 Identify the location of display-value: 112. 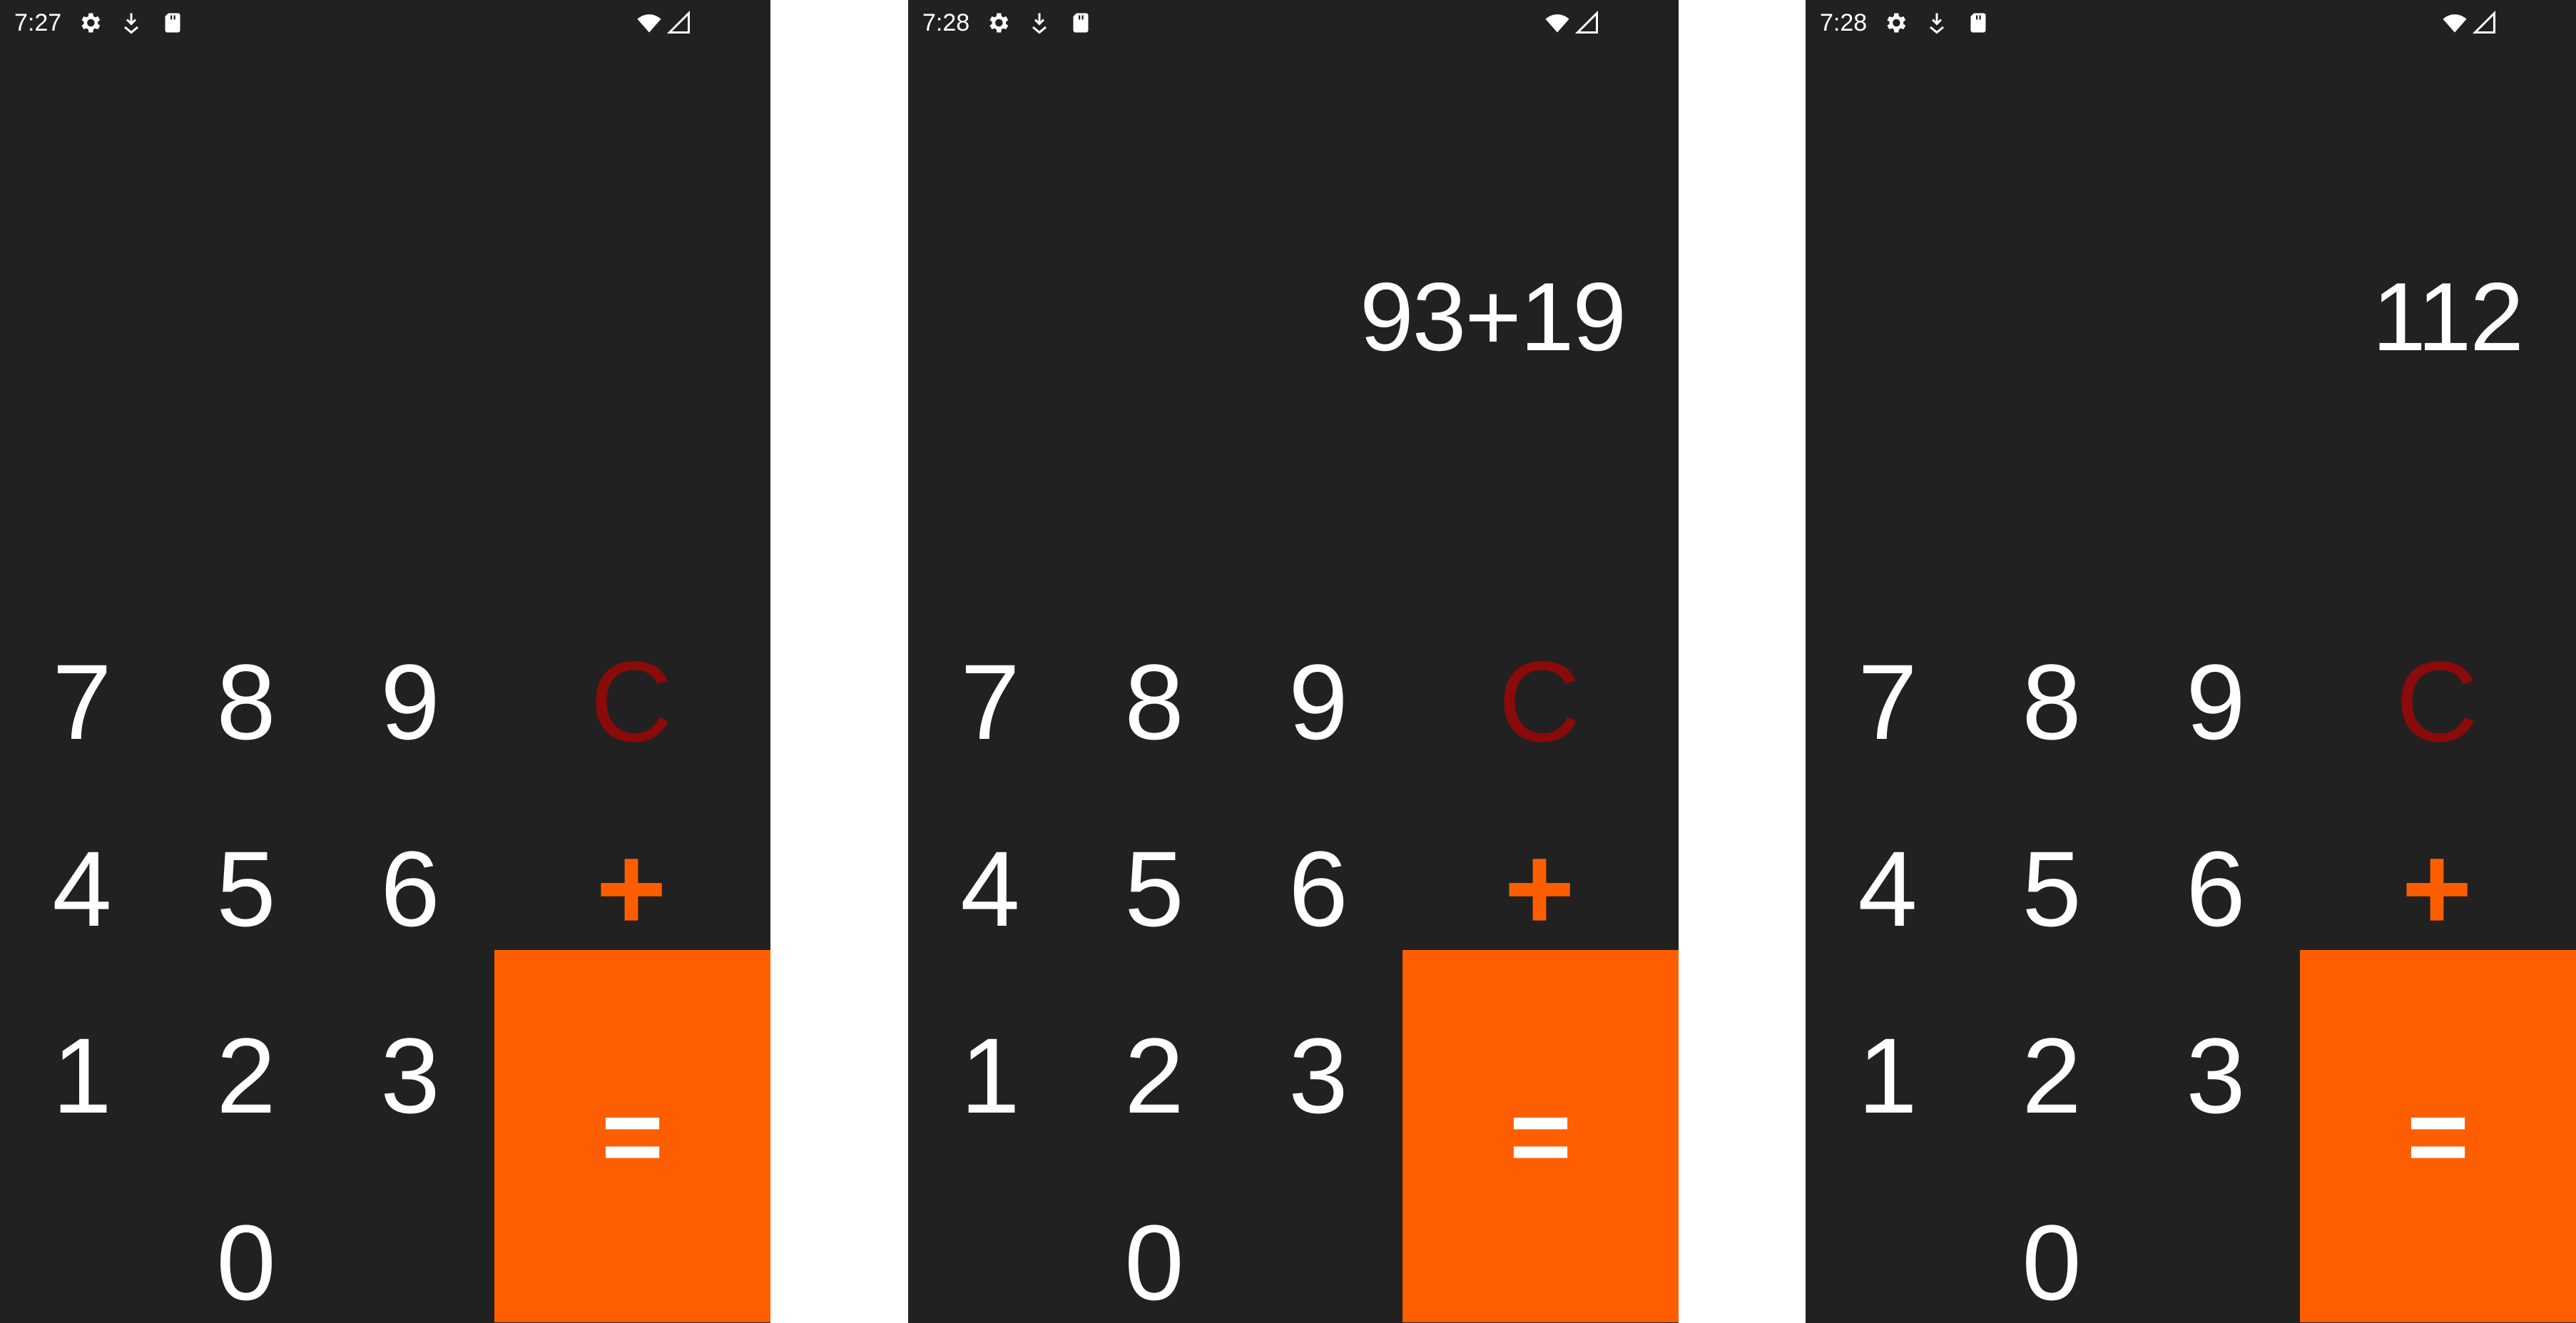
(2448, 316).